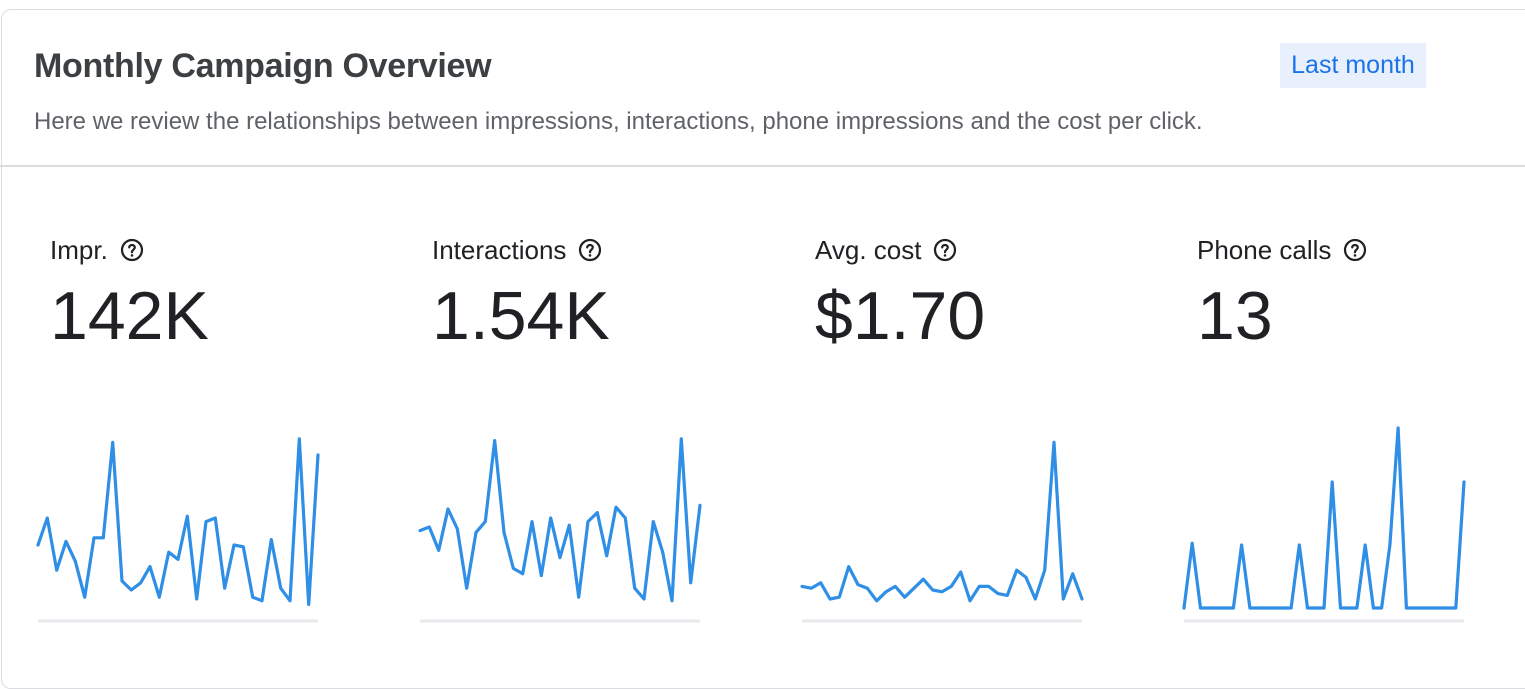 The width and height of the screenshot is (1525, 689). I want to click on header-divider, so click(762, 166).